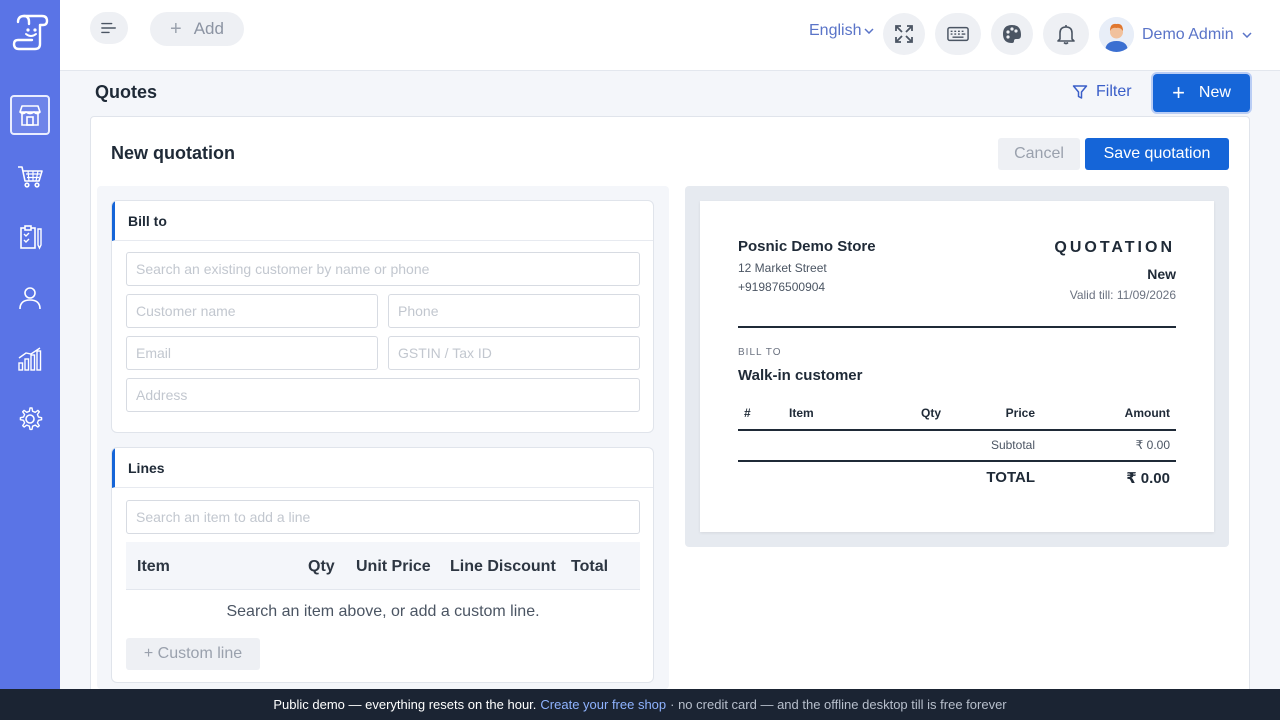 The height and width of the screenshot is (720, 1280). I want to click on new-button-label: New, so click(1214, 92).